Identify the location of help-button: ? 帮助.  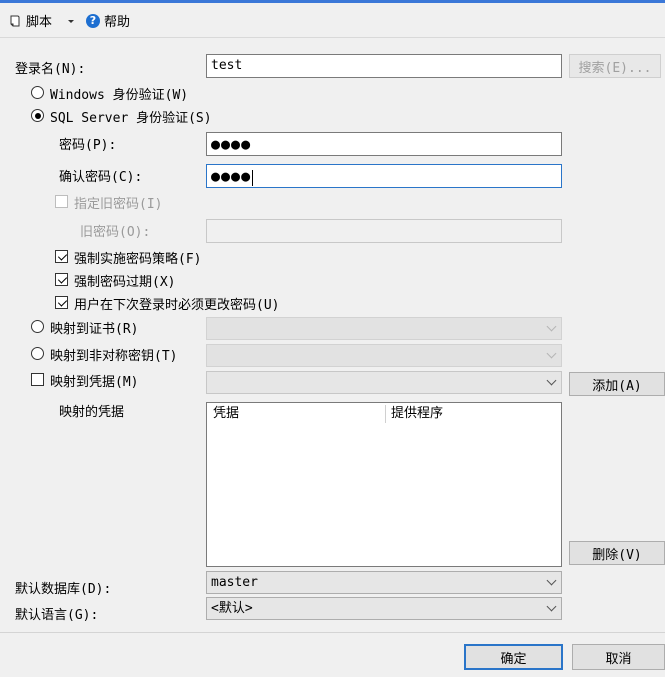
(108, 20).